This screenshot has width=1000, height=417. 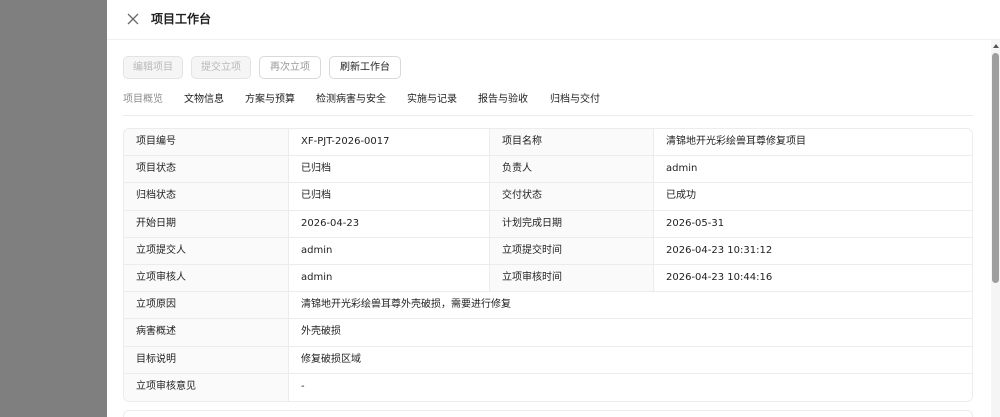 I want to click on table-row: 目标说明 修复破损区域, so click(x=548, y=360).